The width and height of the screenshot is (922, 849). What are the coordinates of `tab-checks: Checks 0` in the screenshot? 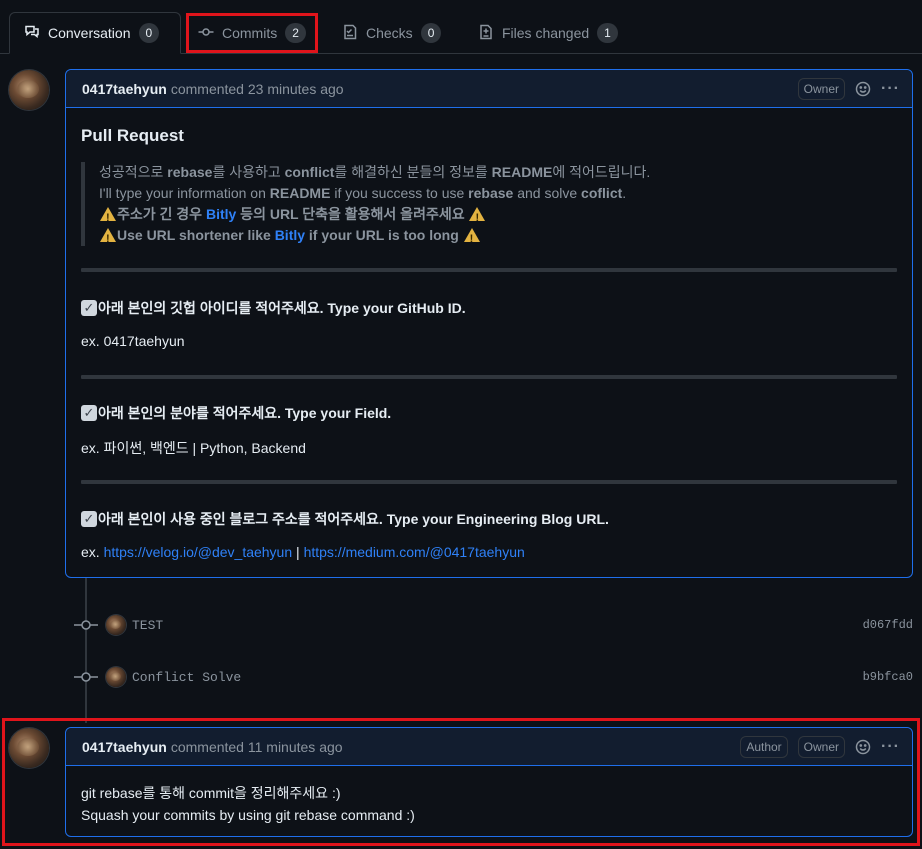 It's located at (393, 33).